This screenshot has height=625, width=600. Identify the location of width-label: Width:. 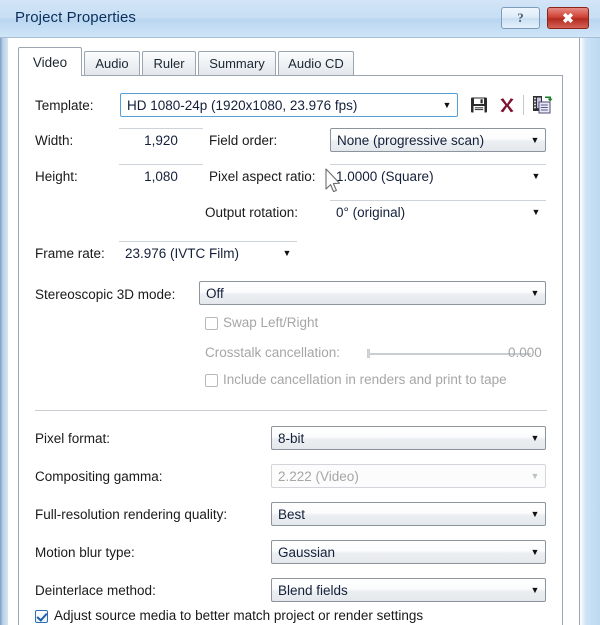
(54, 140).